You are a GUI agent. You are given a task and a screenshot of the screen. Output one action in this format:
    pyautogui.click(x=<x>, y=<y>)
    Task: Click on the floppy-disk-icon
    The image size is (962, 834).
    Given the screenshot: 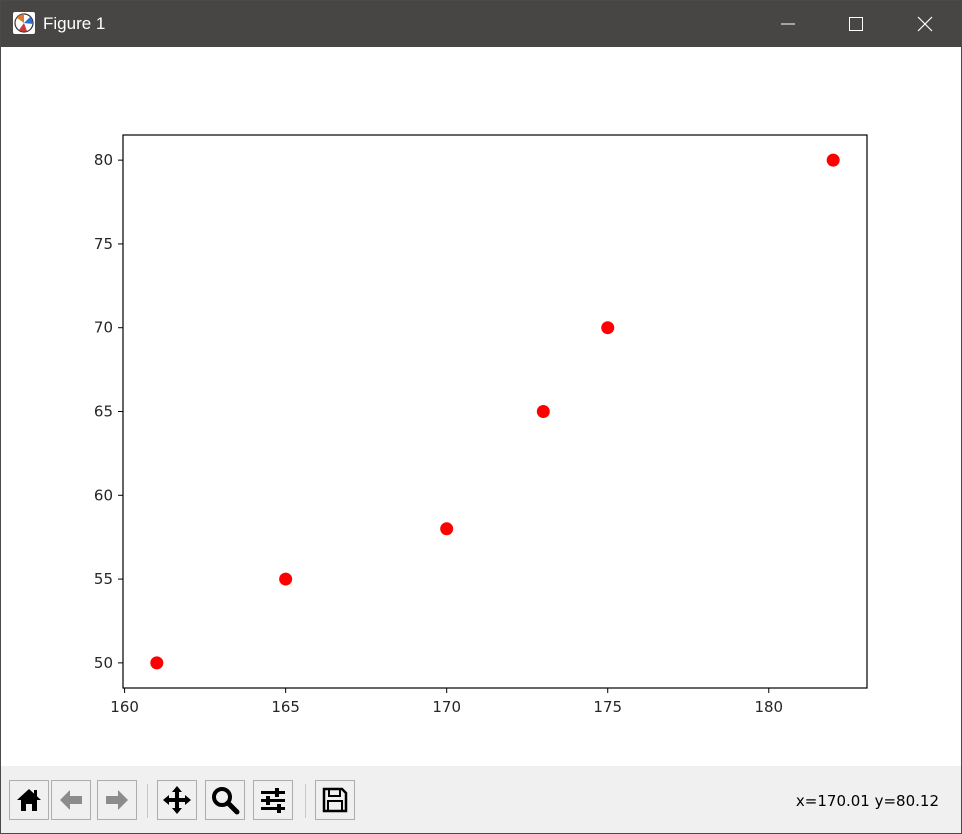 What is the action you would take?
    pyautogui.click(x=335, y=800)
    